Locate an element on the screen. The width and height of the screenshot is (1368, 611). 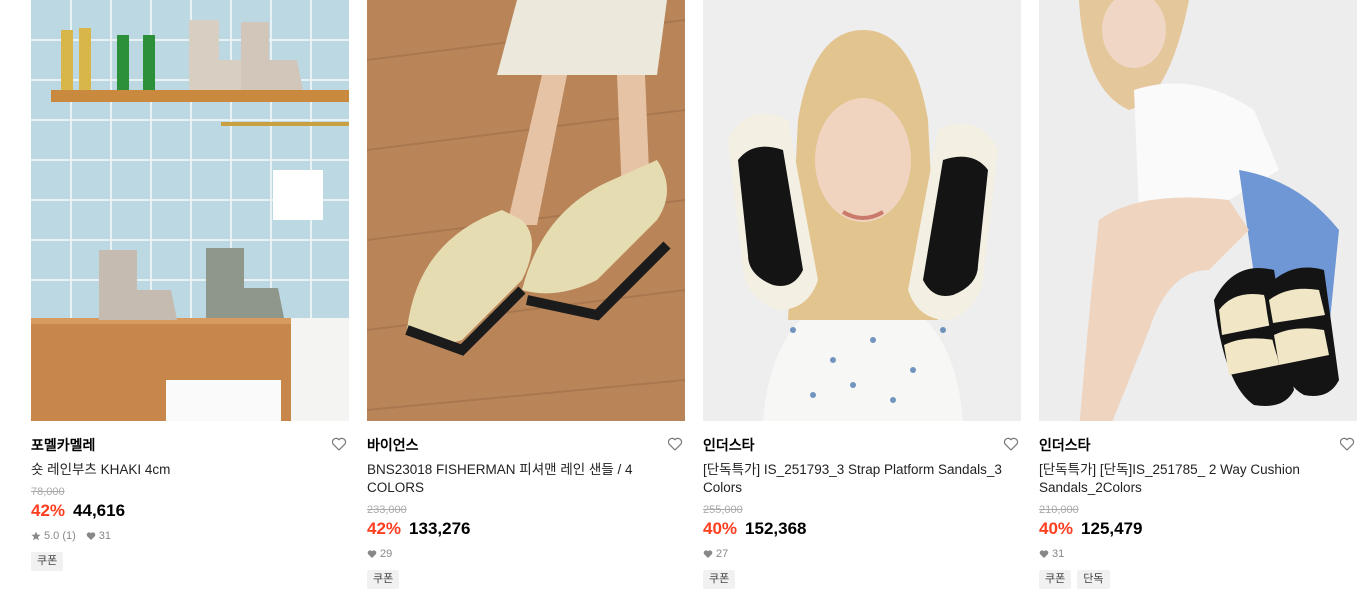
sale-price: 133,276 is located at coordinates (440, 528).